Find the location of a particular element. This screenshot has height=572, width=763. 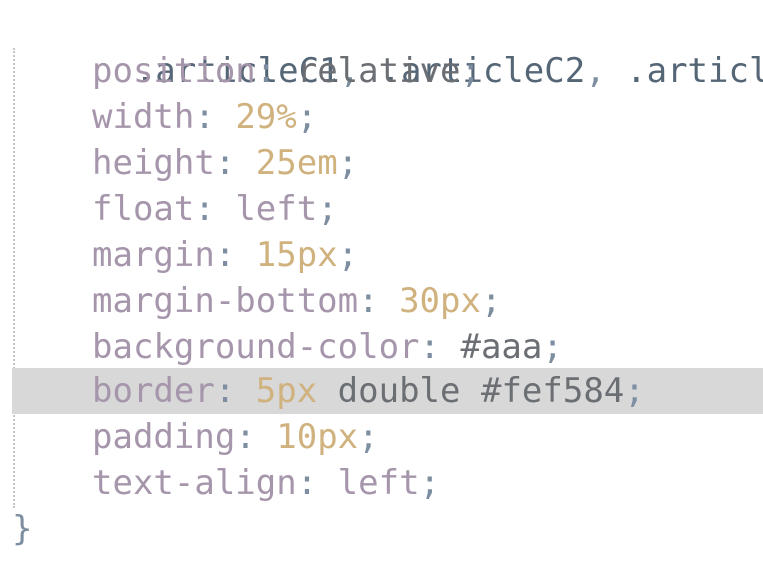

property-value: 10px is located at coordinates (317, 437).